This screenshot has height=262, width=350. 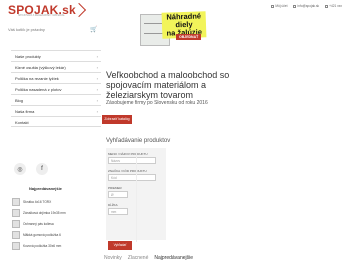 I want to click on sidebar-item-company: Naša firma ›, so click(x=56, y=110).